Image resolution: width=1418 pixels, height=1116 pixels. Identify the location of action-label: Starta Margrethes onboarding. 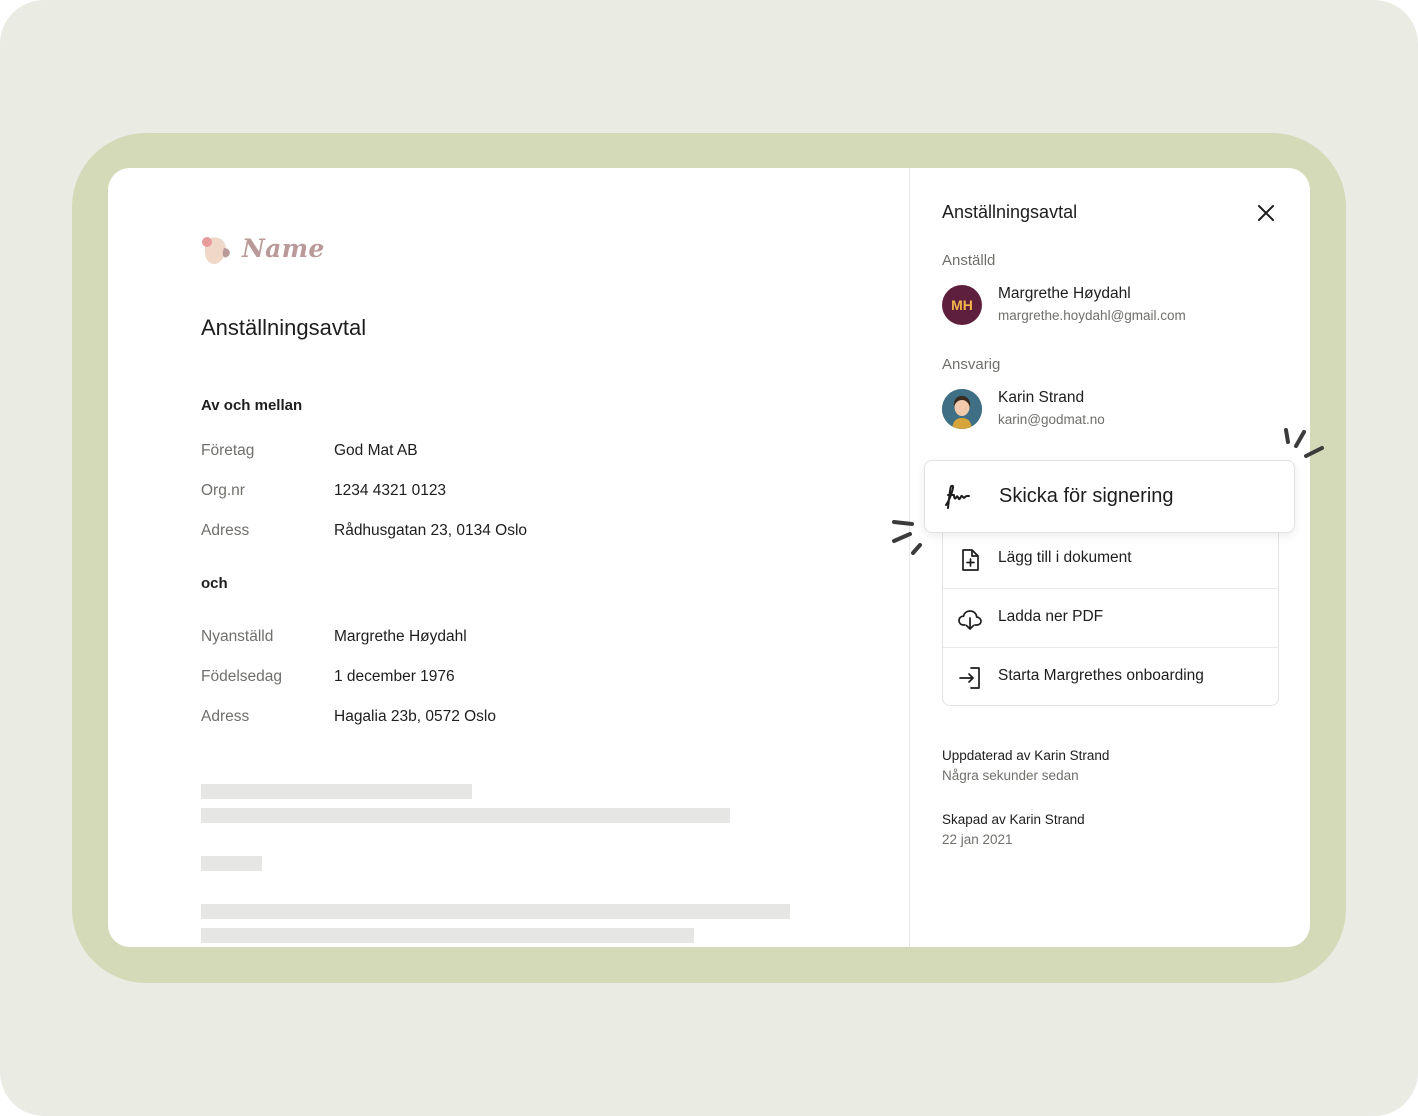
(1101, 675).